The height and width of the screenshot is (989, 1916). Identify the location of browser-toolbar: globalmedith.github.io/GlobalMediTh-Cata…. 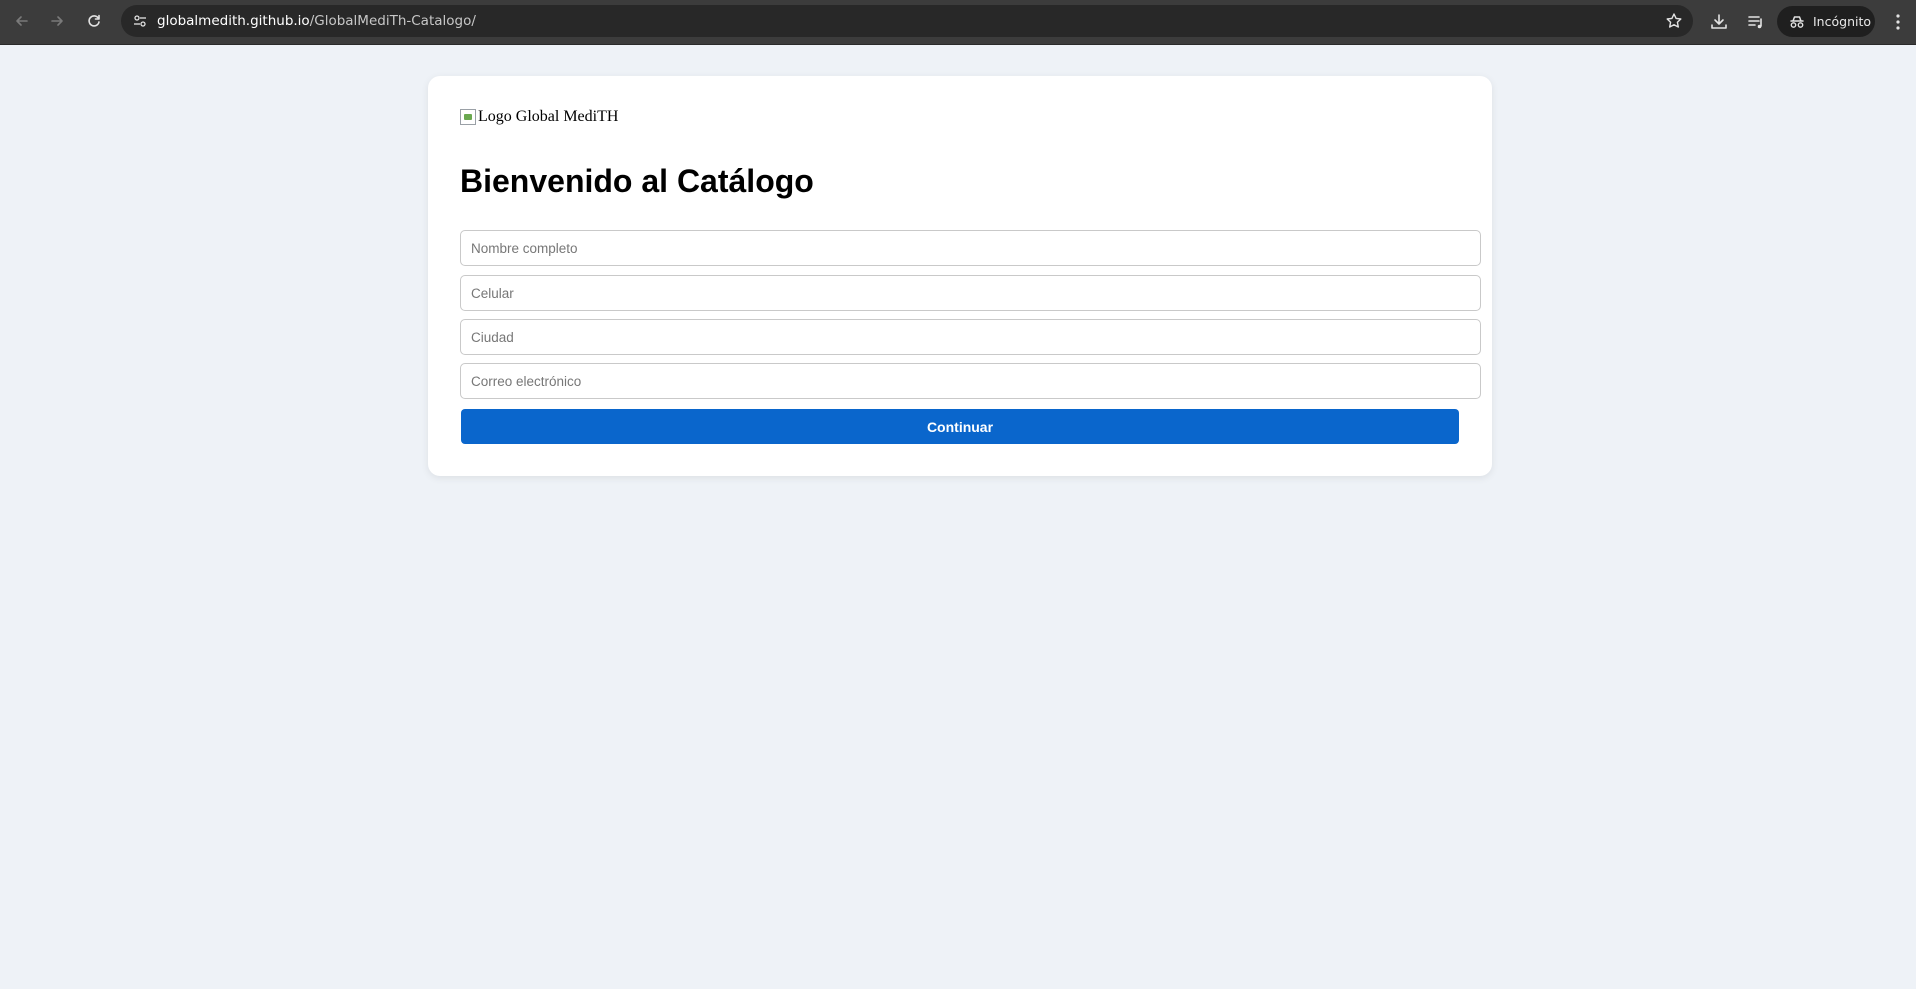
(958, 22).